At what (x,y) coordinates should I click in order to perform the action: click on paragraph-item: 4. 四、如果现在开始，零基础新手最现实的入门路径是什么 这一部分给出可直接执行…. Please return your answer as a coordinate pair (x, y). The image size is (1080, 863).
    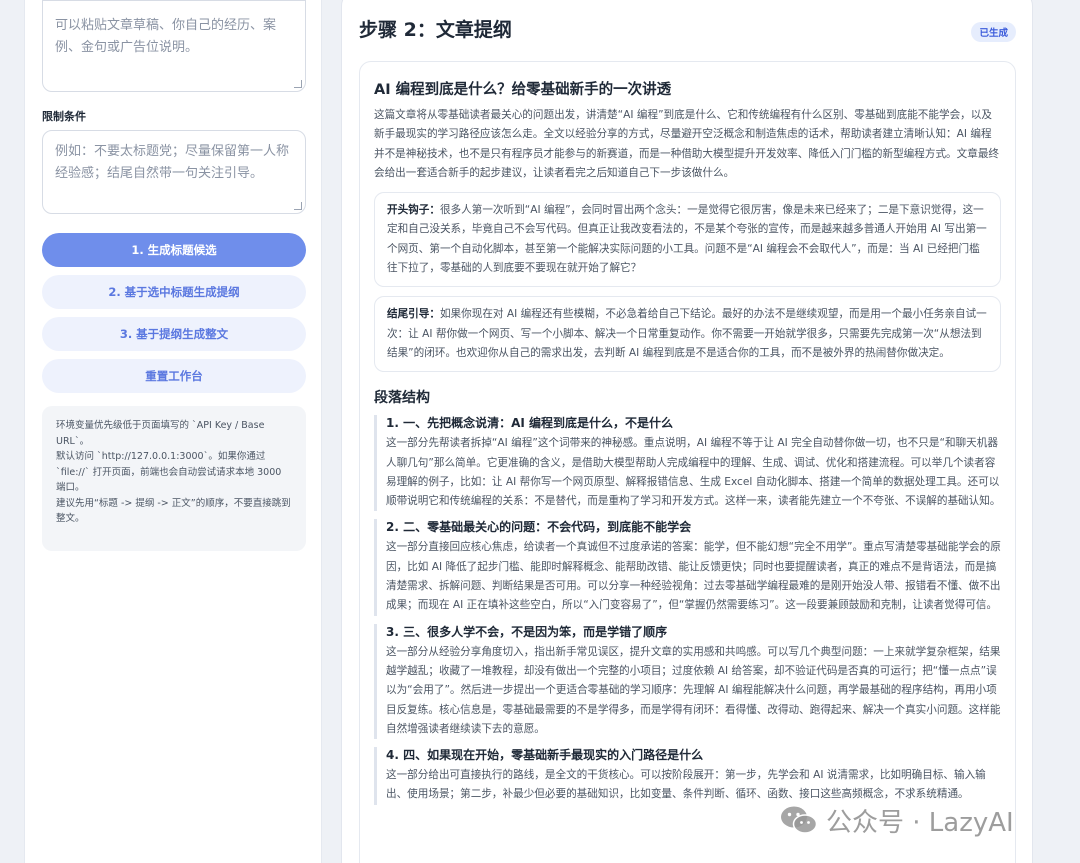
    Looking at the image, I should click on (687, 776).